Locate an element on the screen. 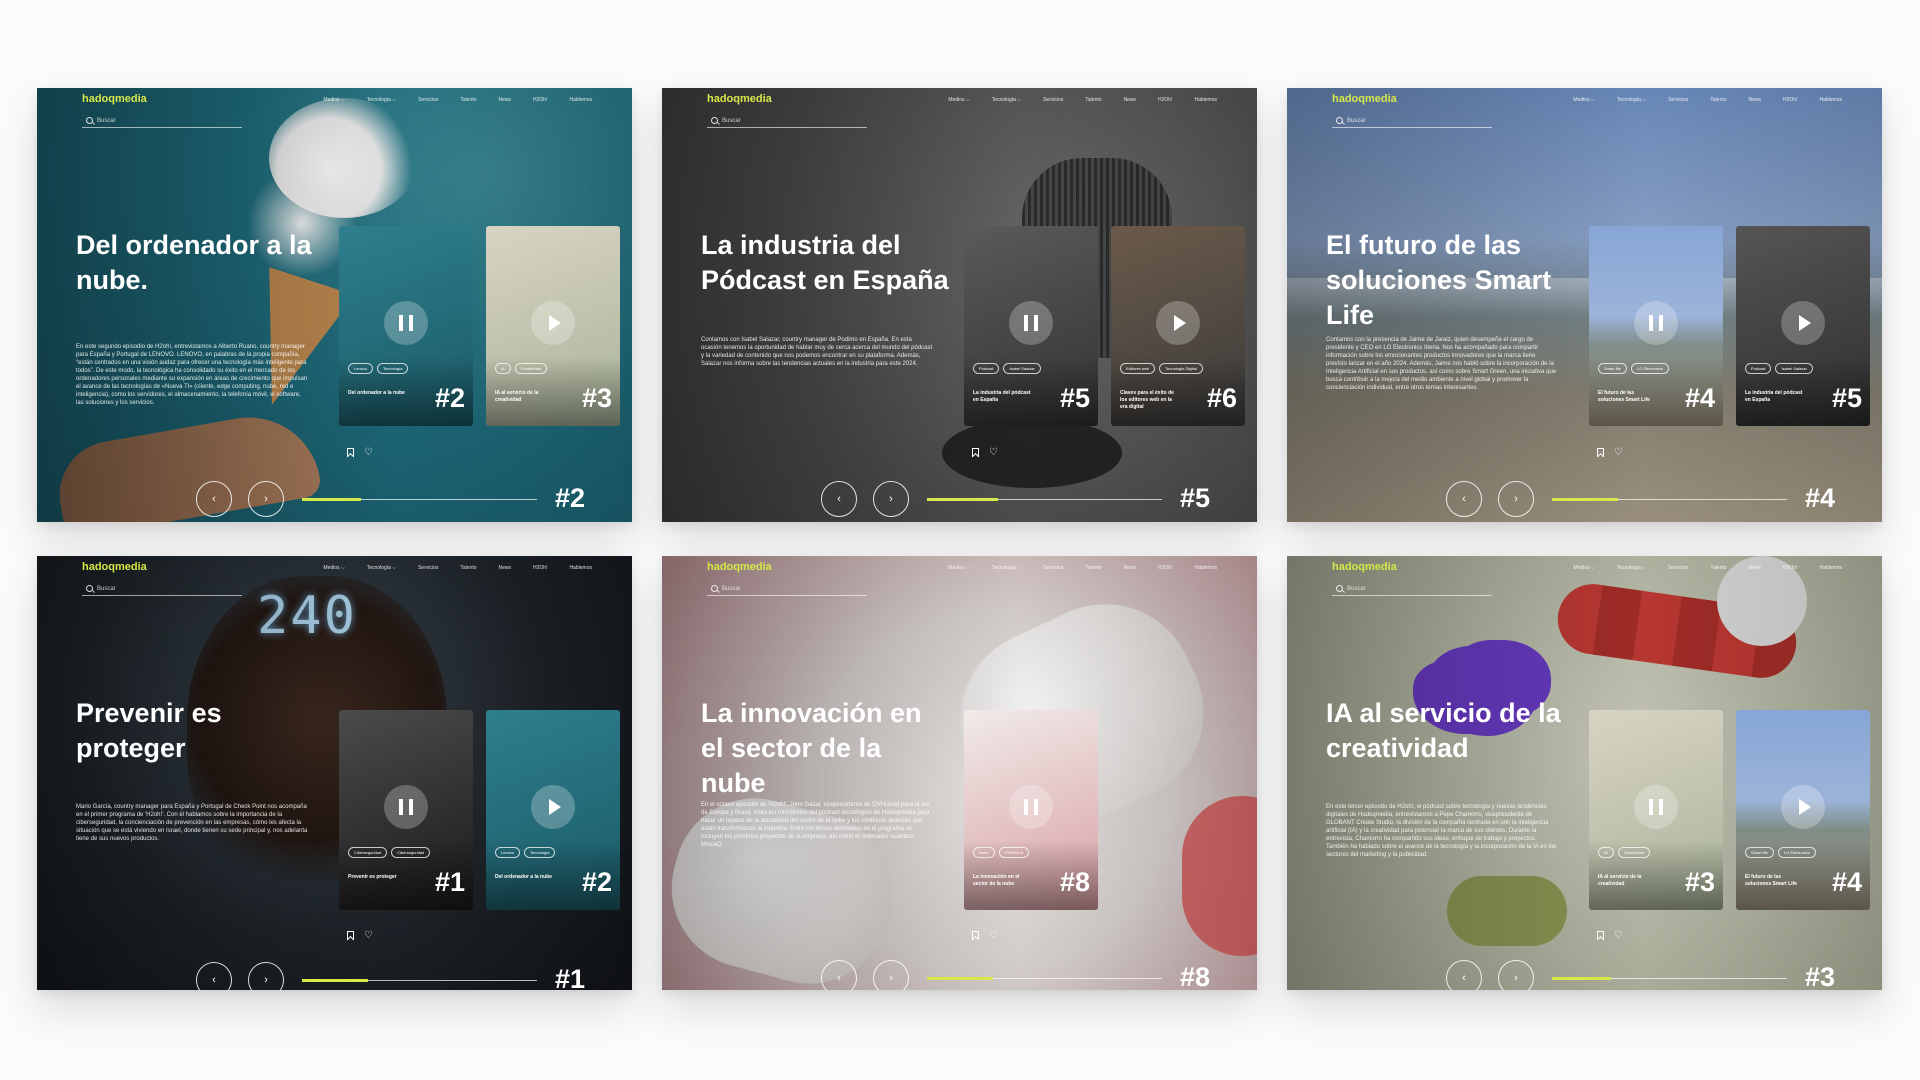  tag-chip: Lenovo is located at coordinates (361, 368).